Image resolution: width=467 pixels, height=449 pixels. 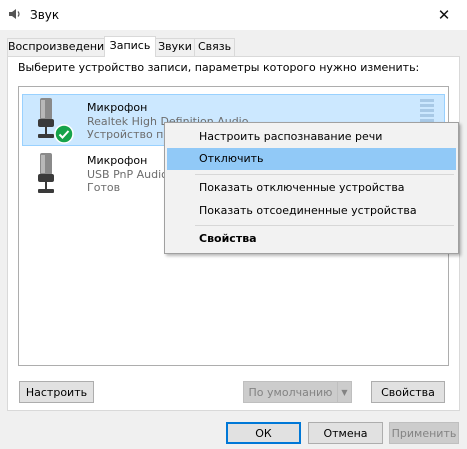 What do you see at coordinates (311, 137) in the screenshot?
I see `menu-item-configure-speech: Настроить распознавание речи` at bounding box center [311, 137].